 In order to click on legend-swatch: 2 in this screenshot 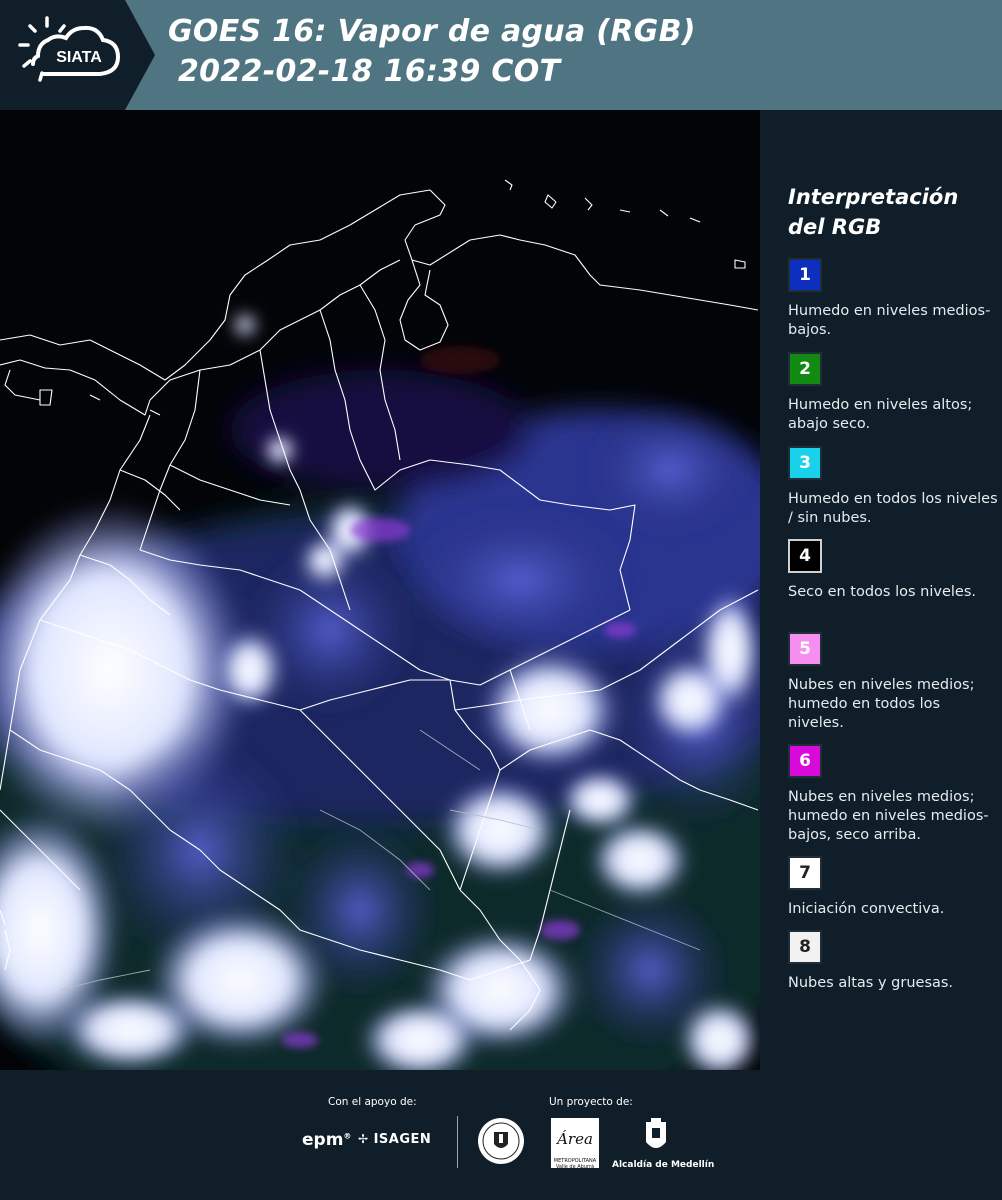, I will do `click(805, 369)`.